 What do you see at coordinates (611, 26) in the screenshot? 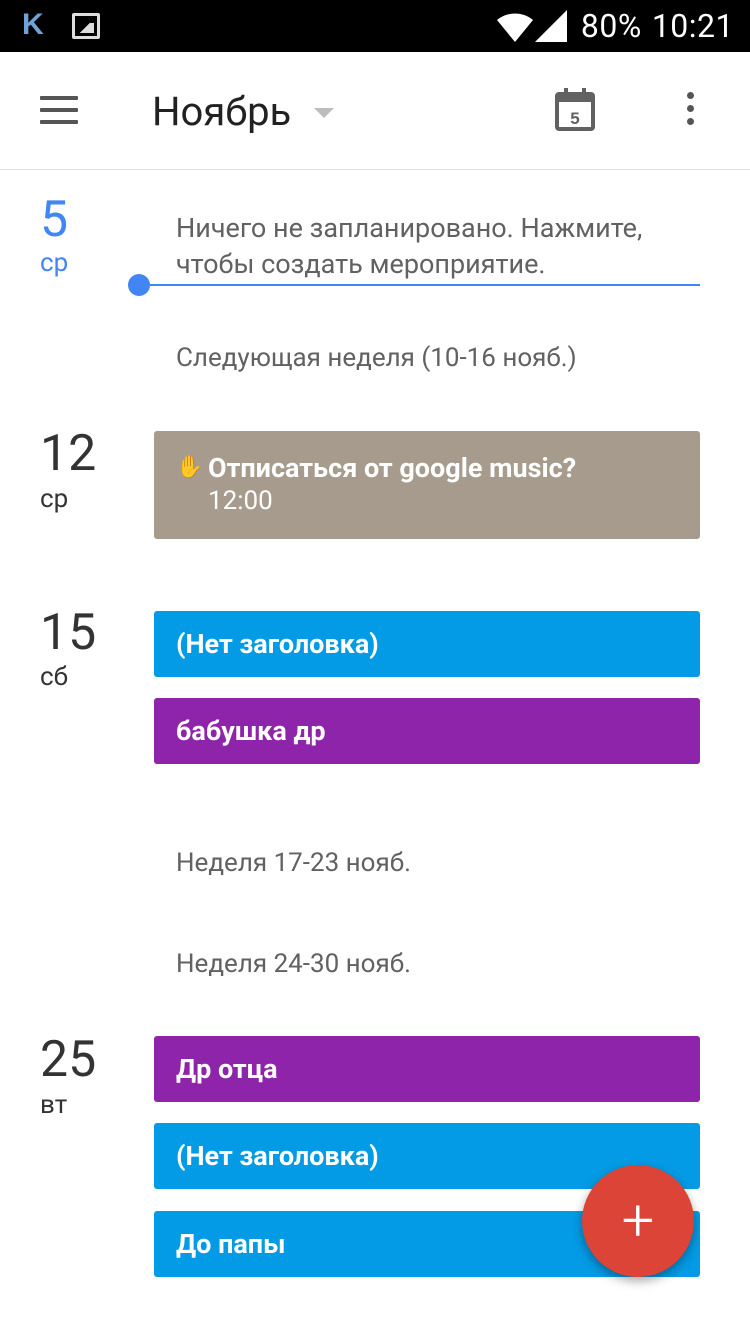
I see `battery-level: 80%` at bounding box center [611, 26].